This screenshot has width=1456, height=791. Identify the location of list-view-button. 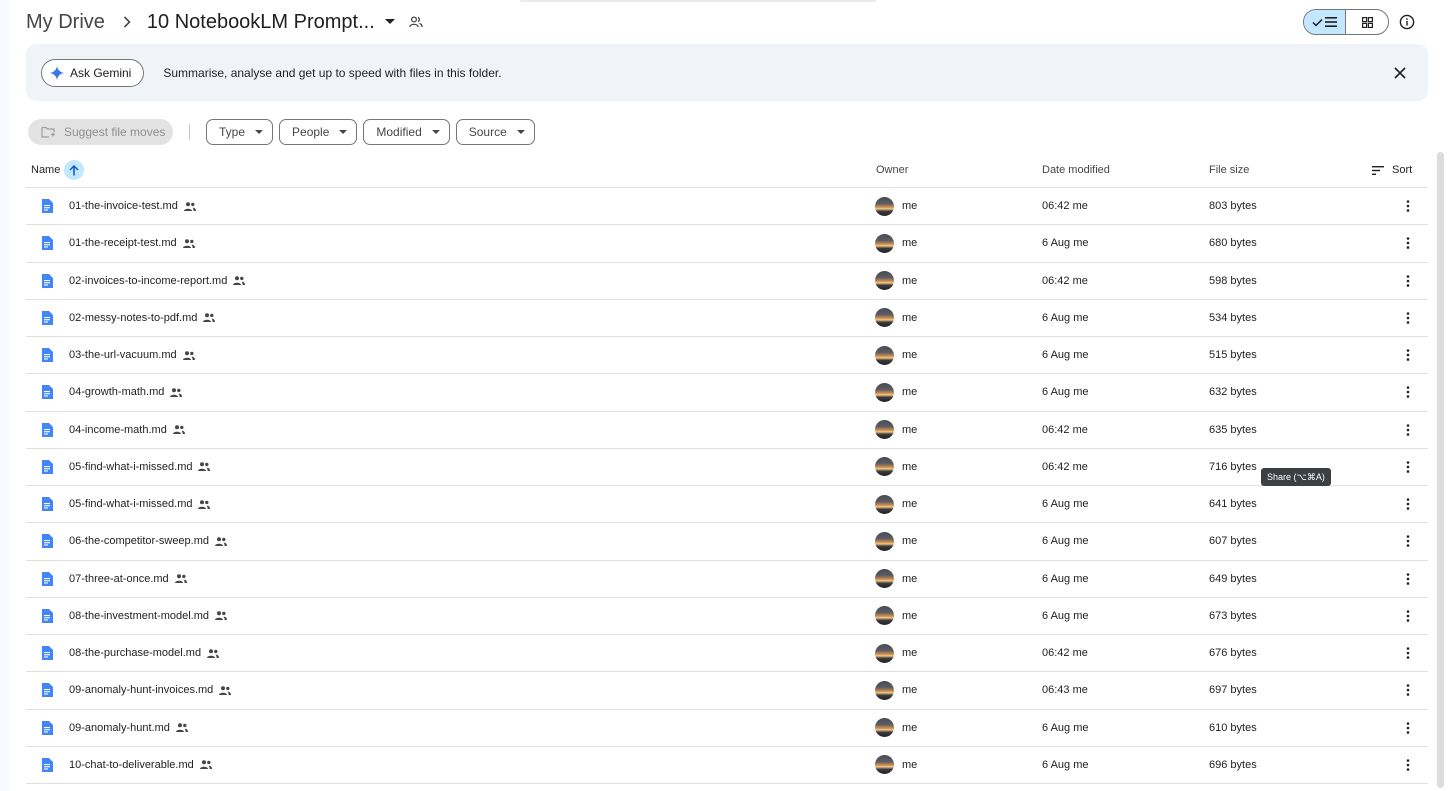
(1325, 22).